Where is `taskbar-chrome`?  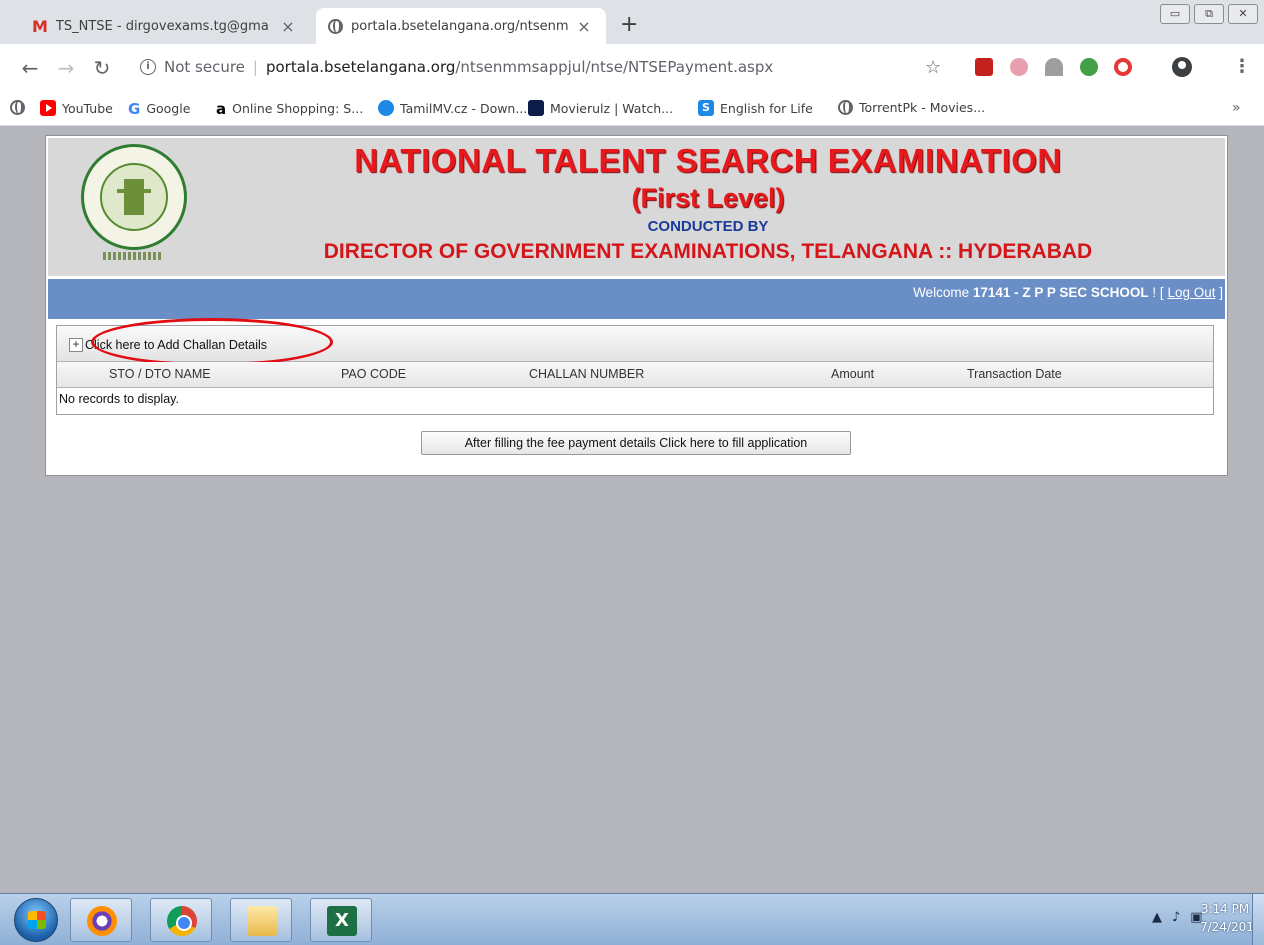
taskbar-chrome is located at coordinates (181, 920).